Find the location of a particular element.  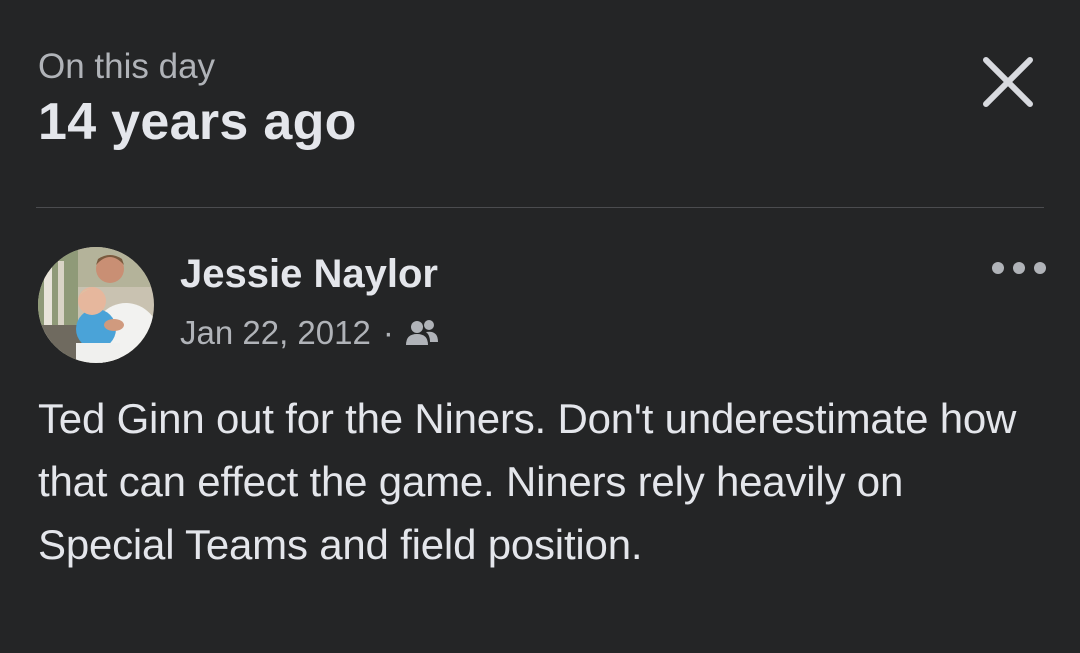

memory-title: 14 years ago is located at coordinates (197, 122).